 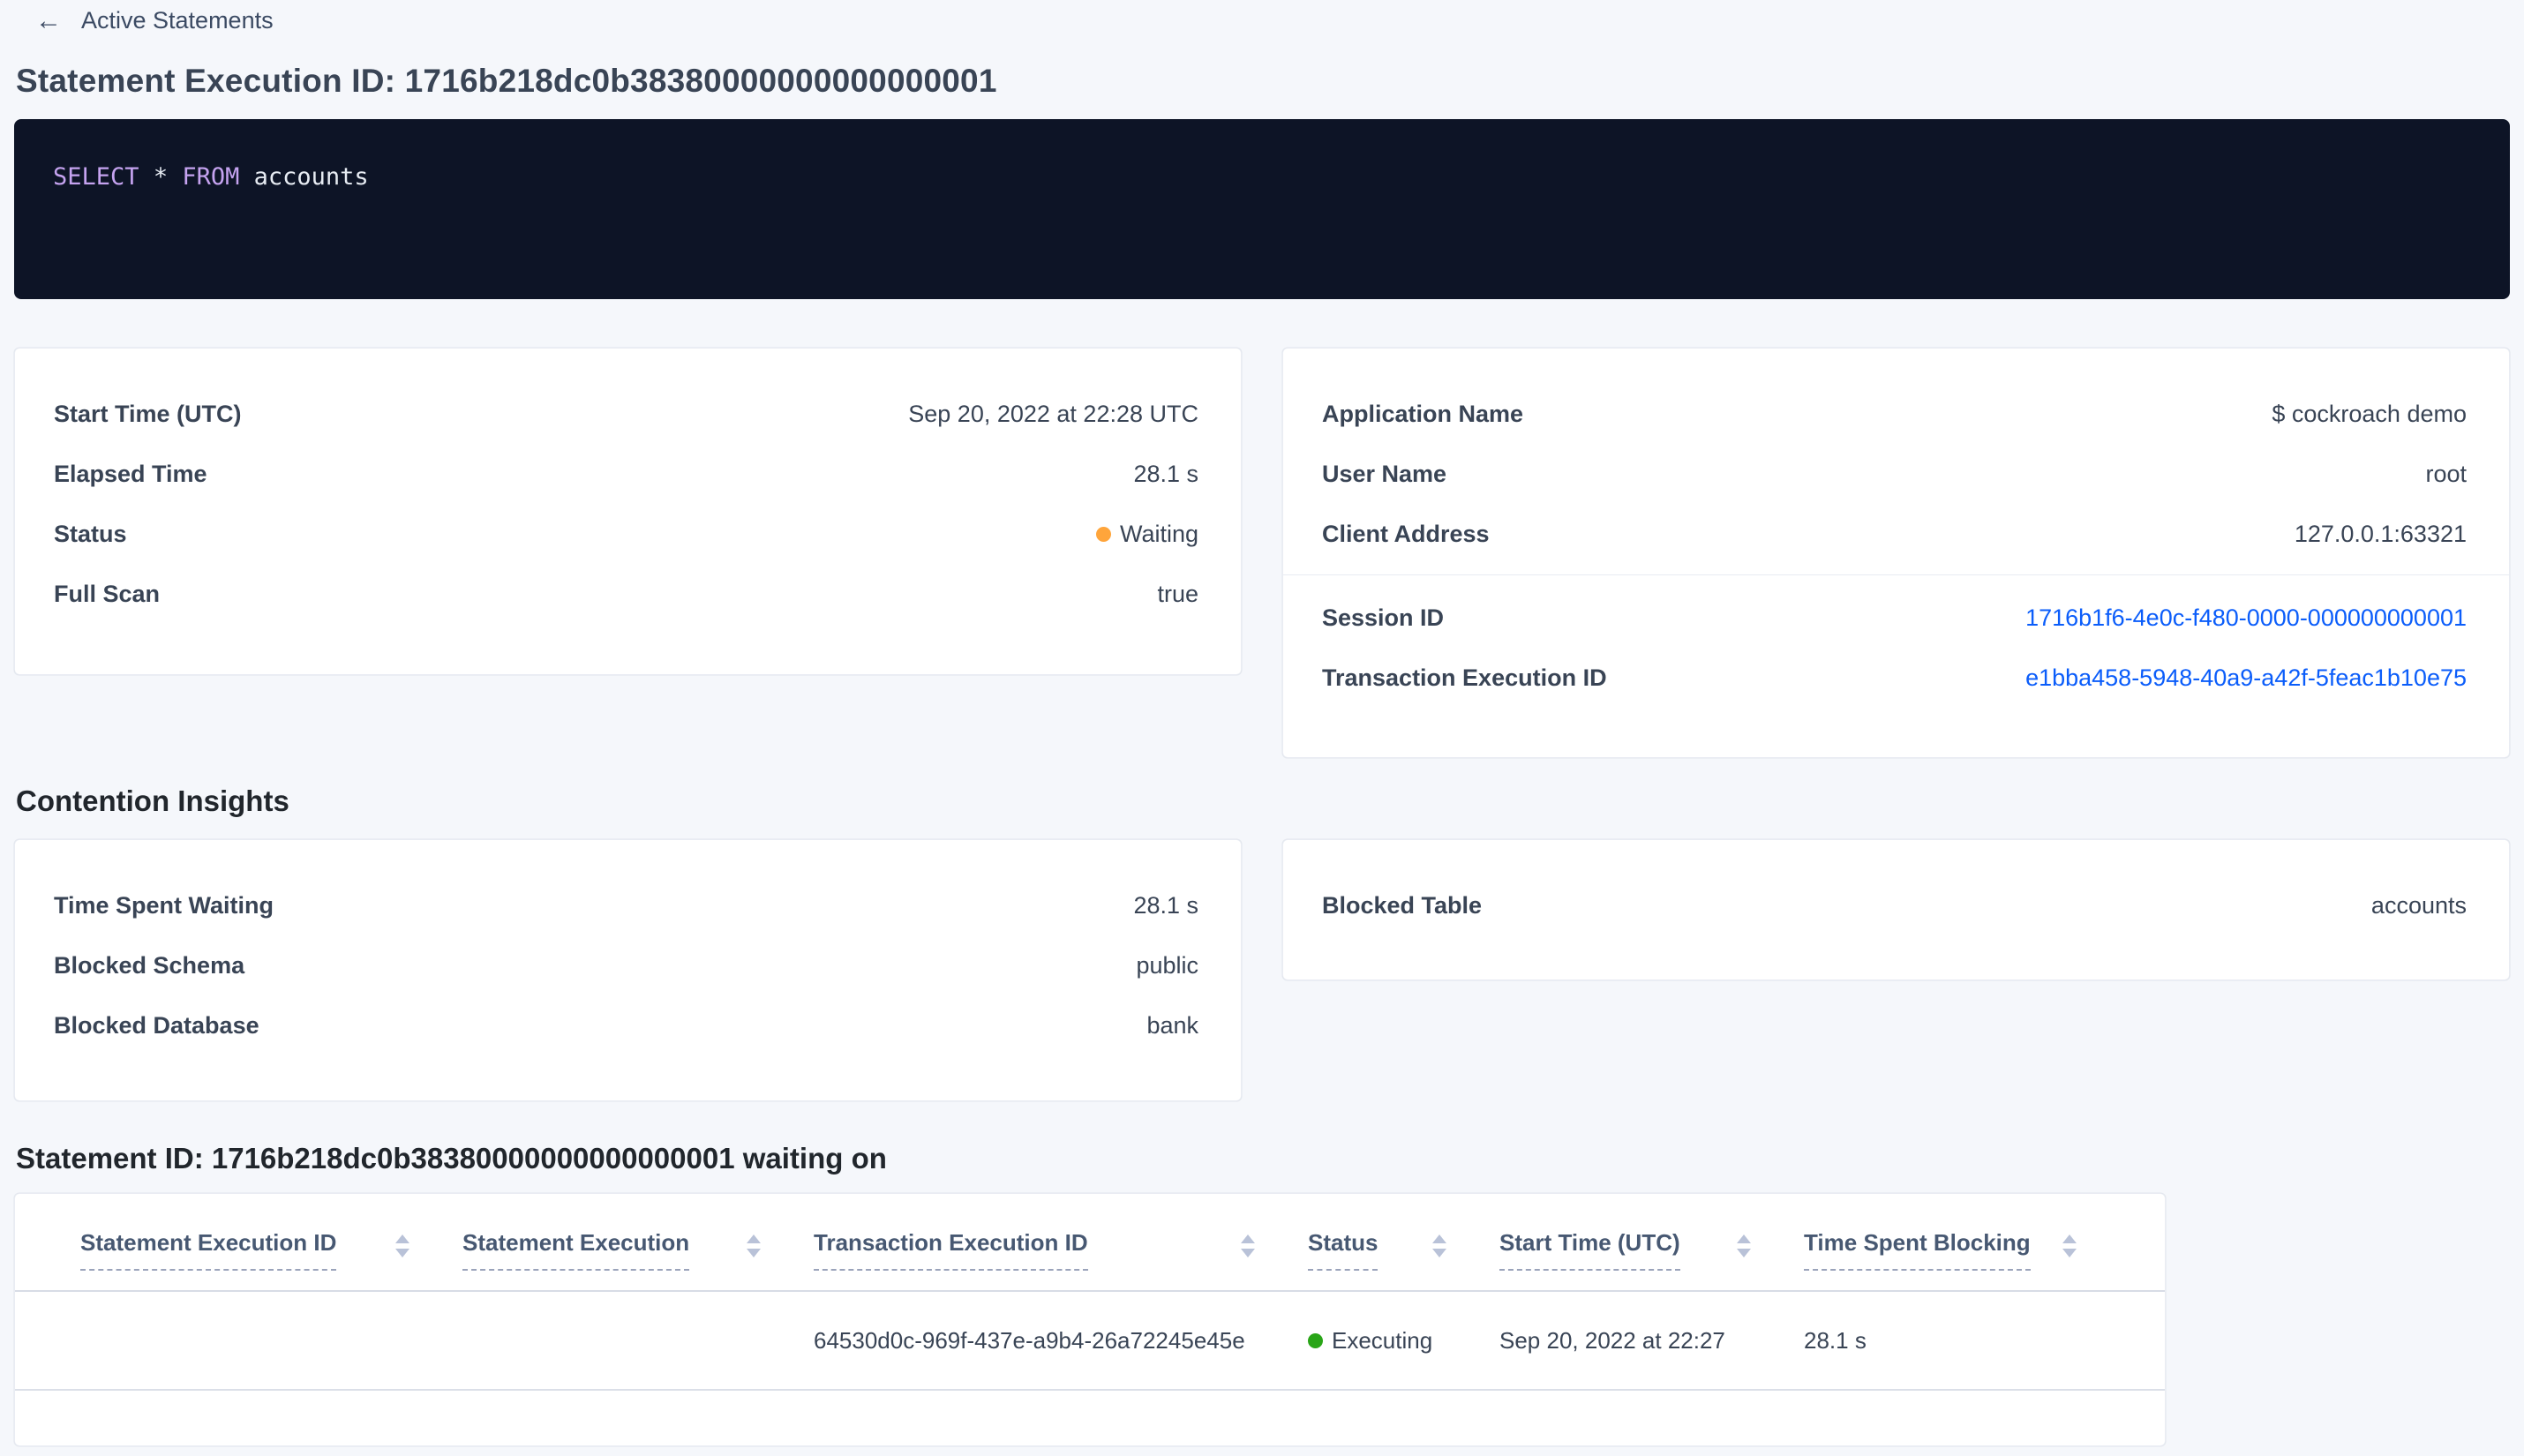 What do you see at coordinates (1464, 677) in the screenshot?
I see `transaction-execution-id-label: Transaction Execution ID` at bounding box center [1464, 677].